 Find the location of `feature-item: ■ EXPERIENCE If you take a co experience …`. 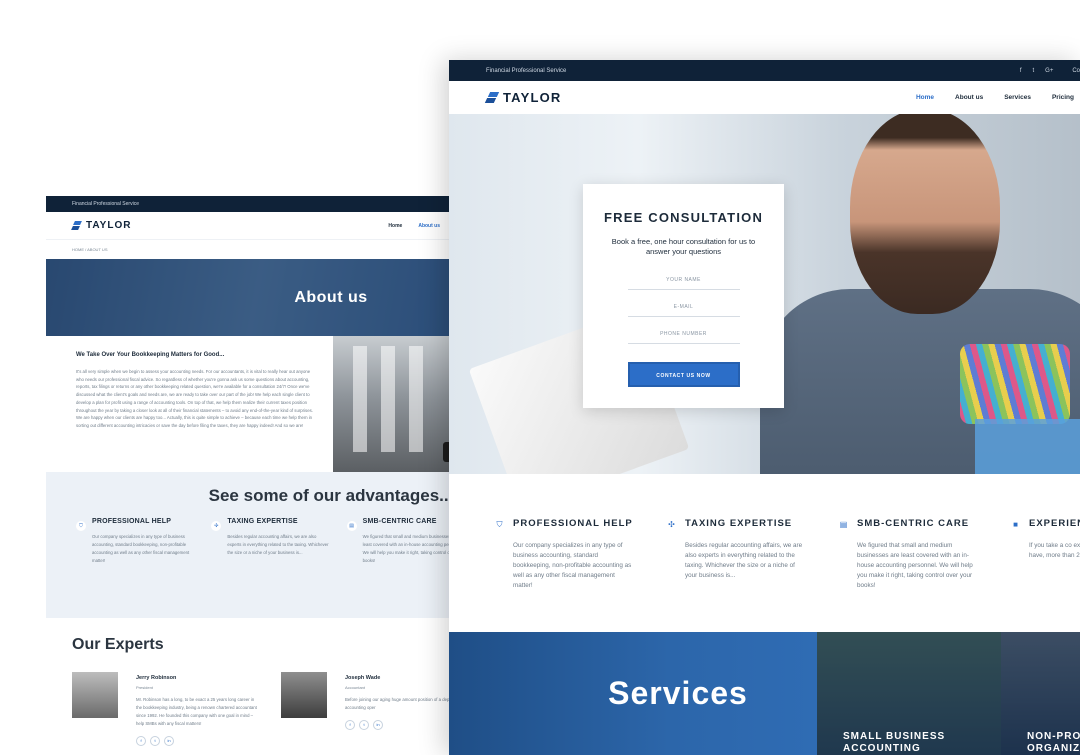

feature-item: ■ EXPERIENCE If you take a co experience … is located at coordinates (1045, 575).